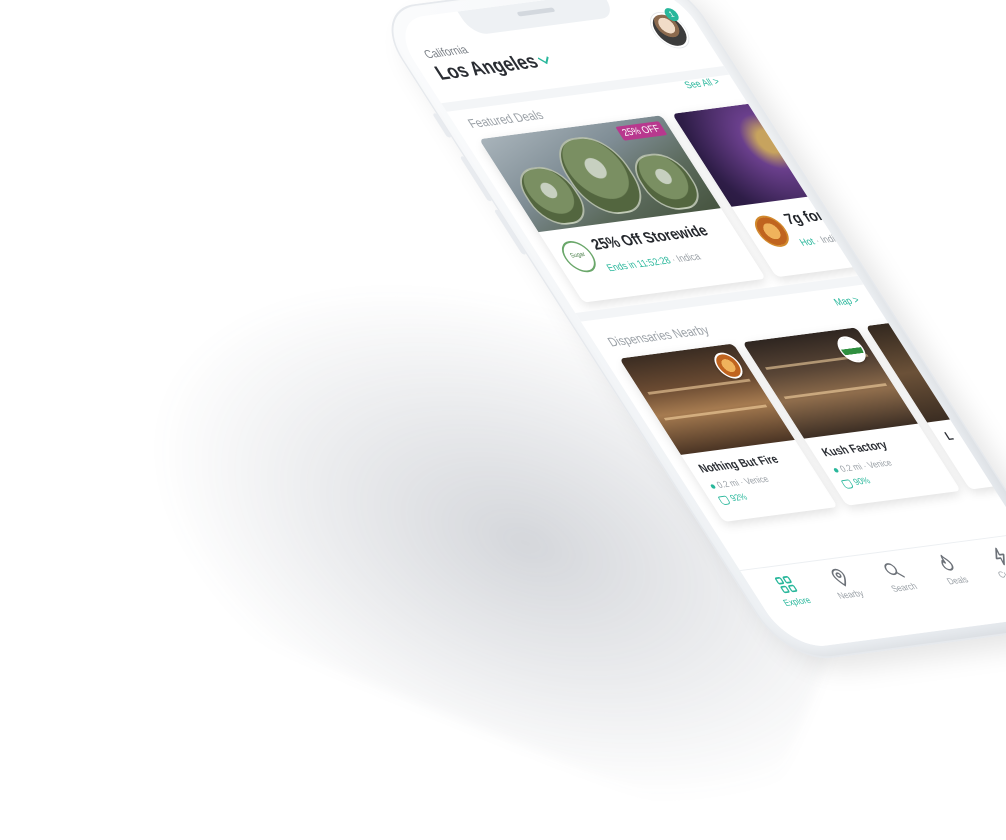 This screenshot has width=1006, height=840. I want to click on tab-label: Nearby, so click(851, 595).